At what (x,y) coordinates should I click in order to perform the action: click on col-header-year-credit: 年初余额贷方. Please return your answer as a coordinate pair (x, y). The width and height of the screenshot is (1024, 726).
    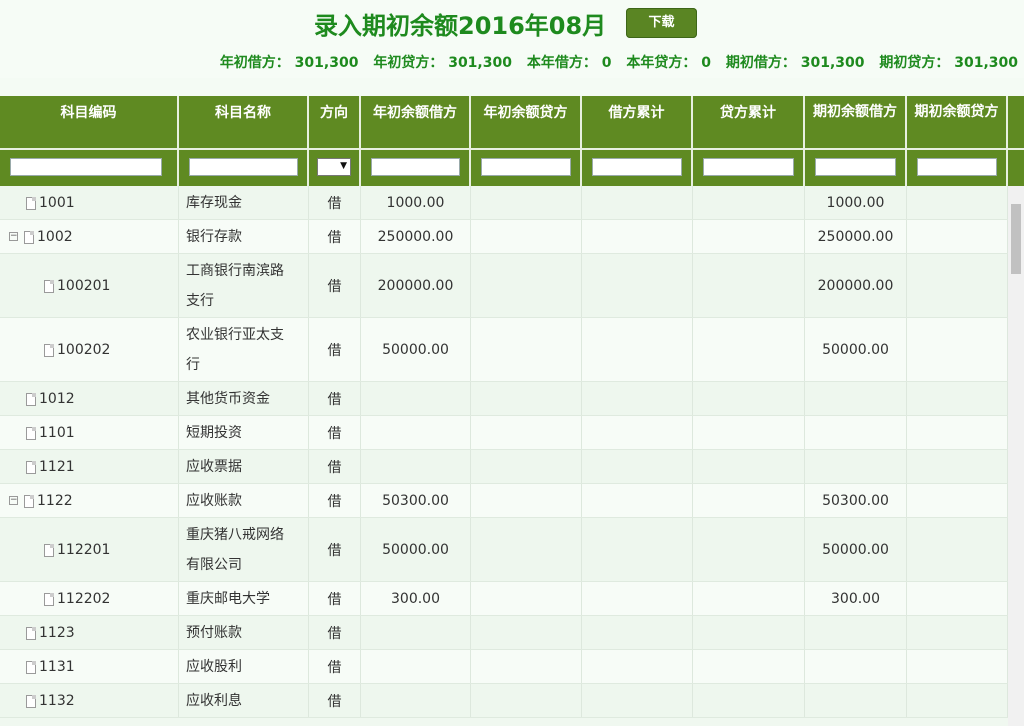
    Looking at the image, I should click on (526, 122).